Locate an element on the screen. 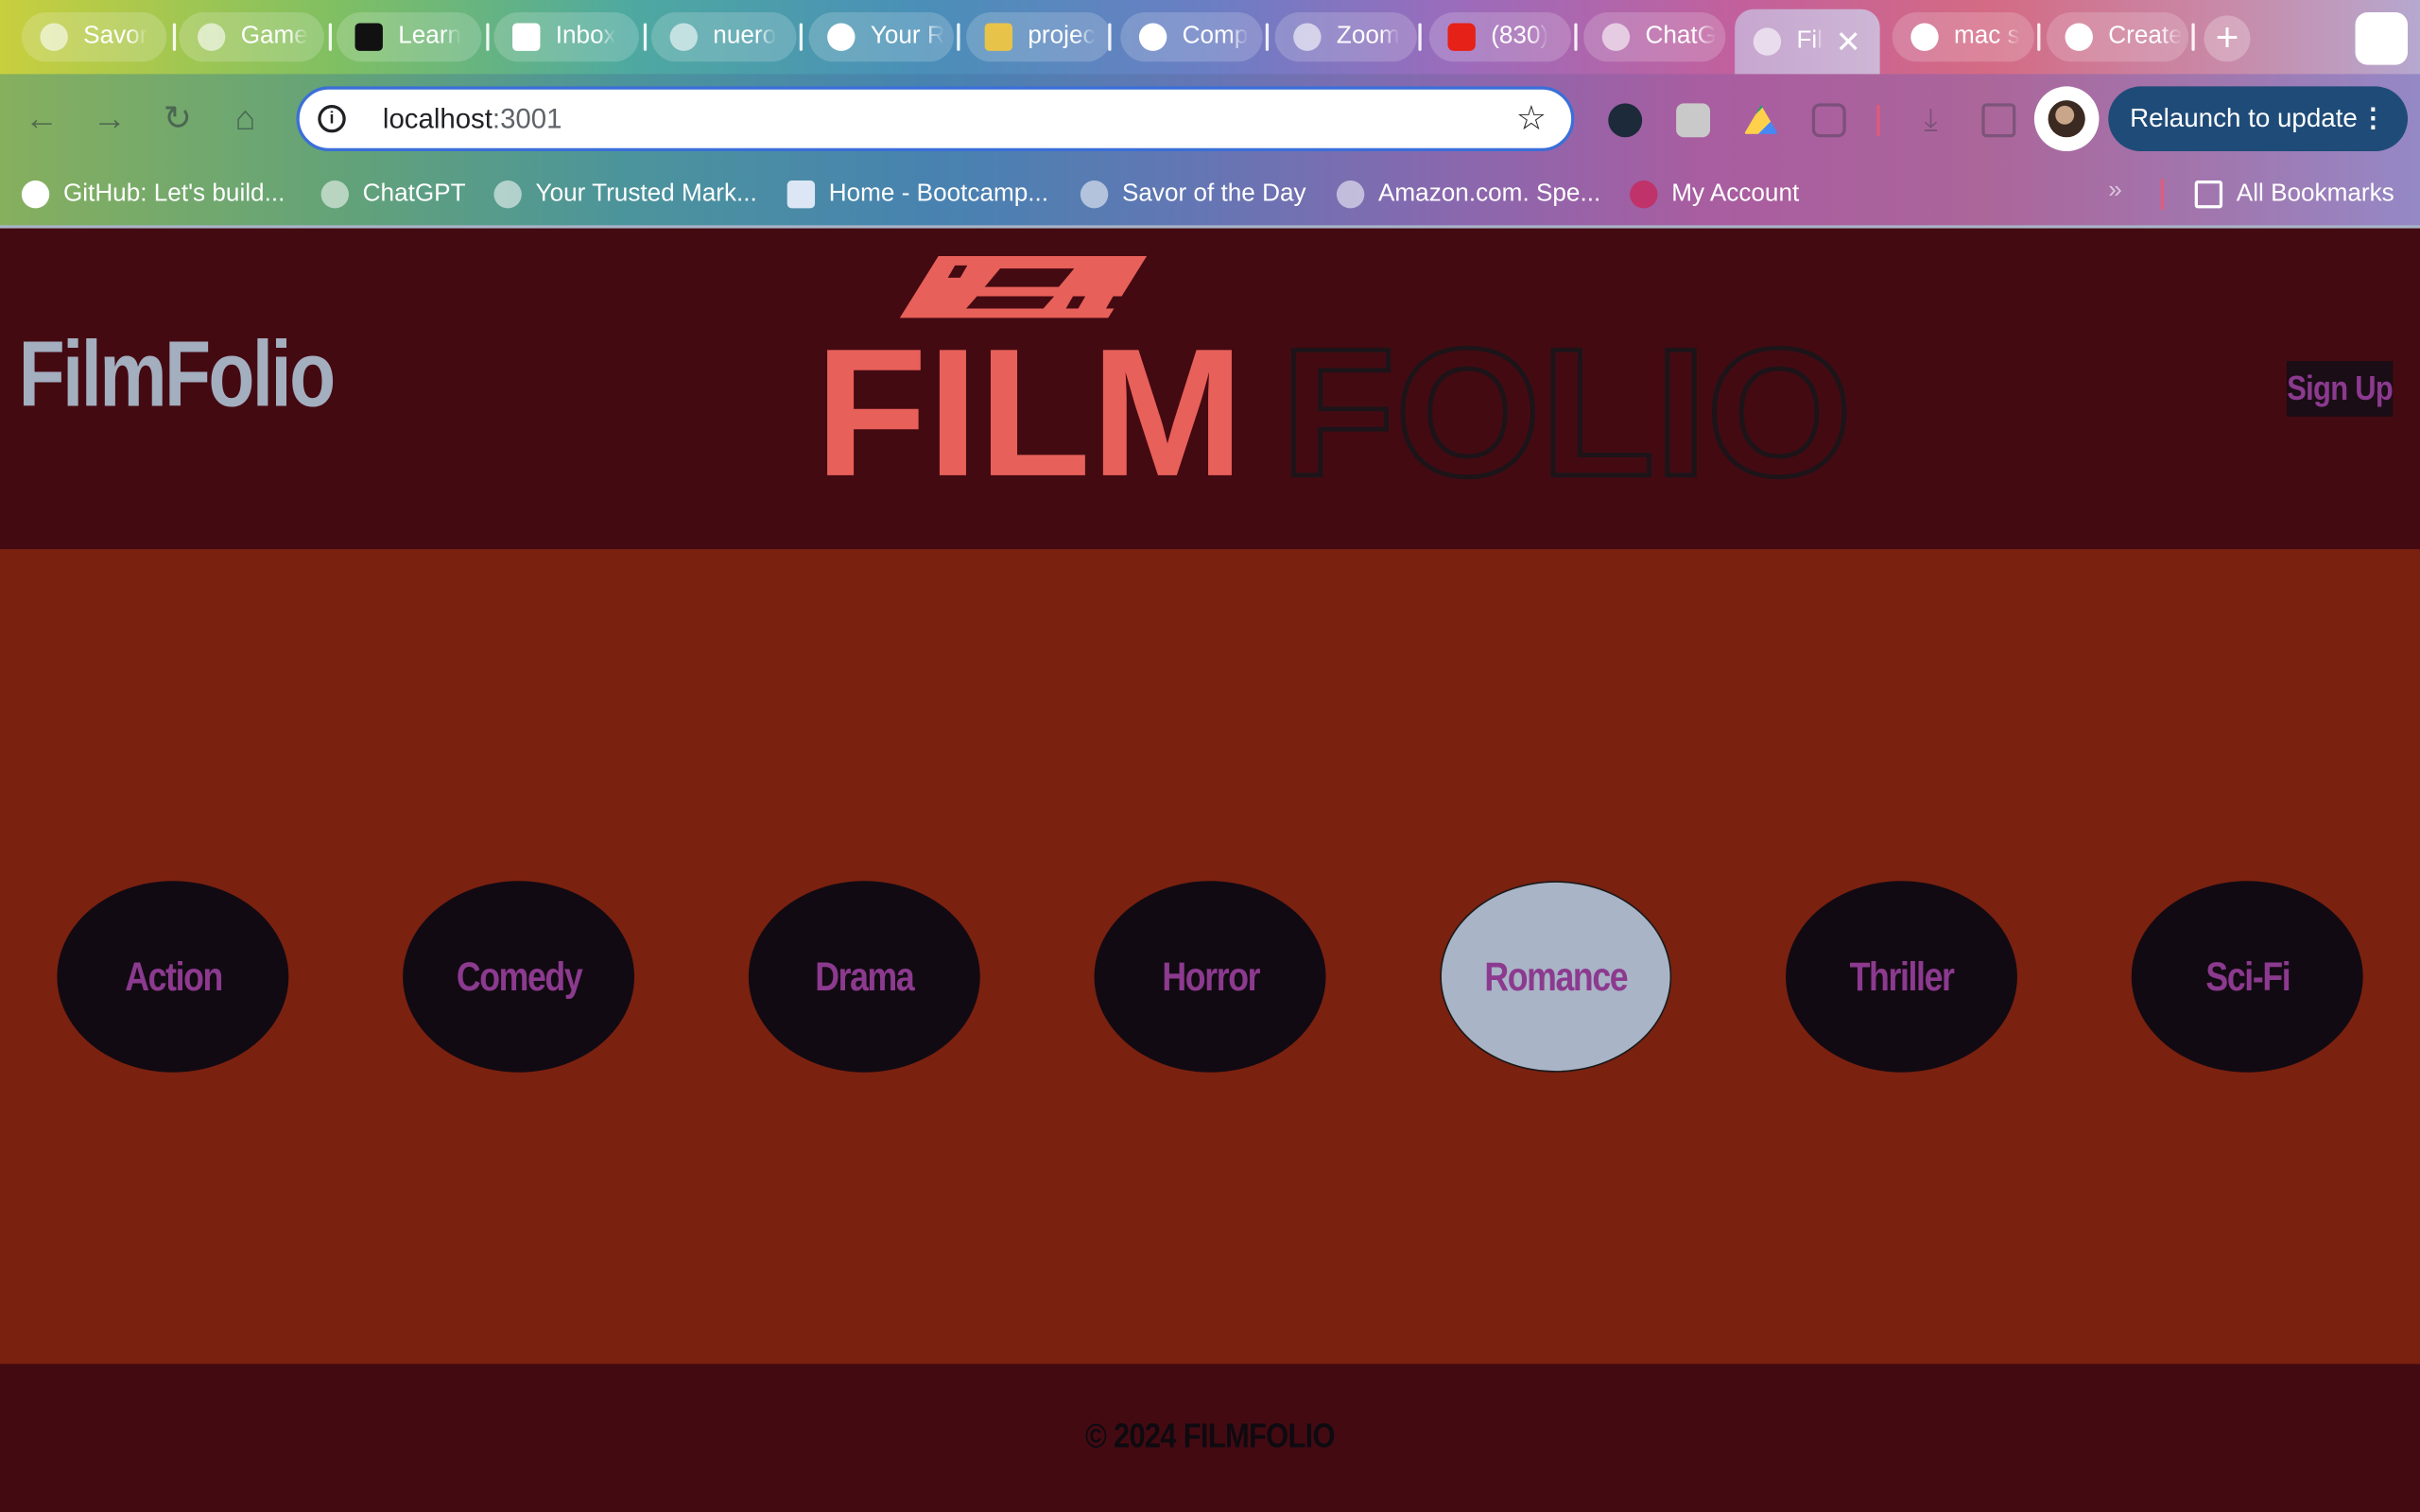 The image size is (2420, 1512). sign-up-button: Sign Up is located at coordinates (2340, 389).